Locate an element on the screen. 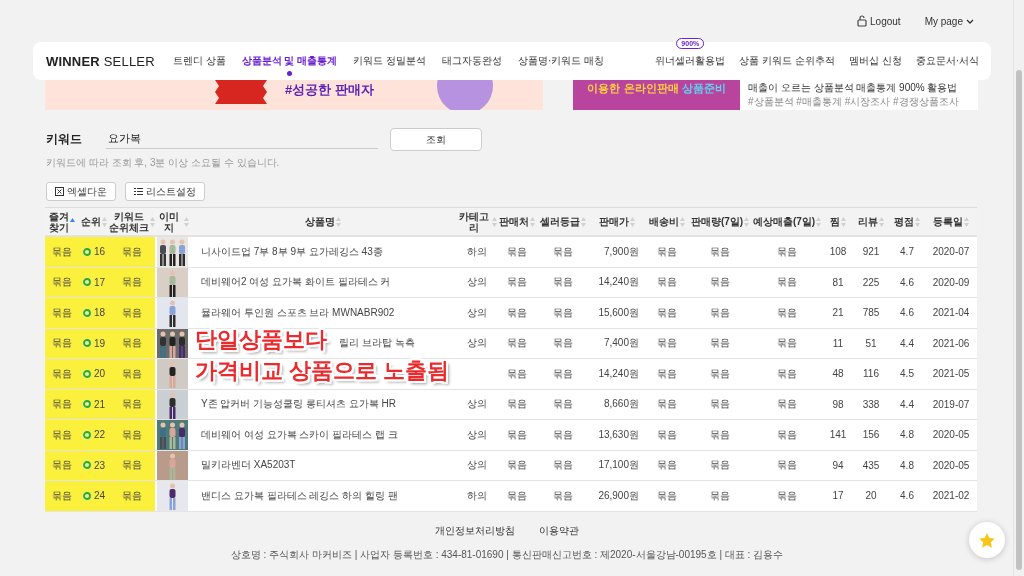 This screenshot has width=1024, height=576. table-cell: 17 is located at coordinates (838, 496).